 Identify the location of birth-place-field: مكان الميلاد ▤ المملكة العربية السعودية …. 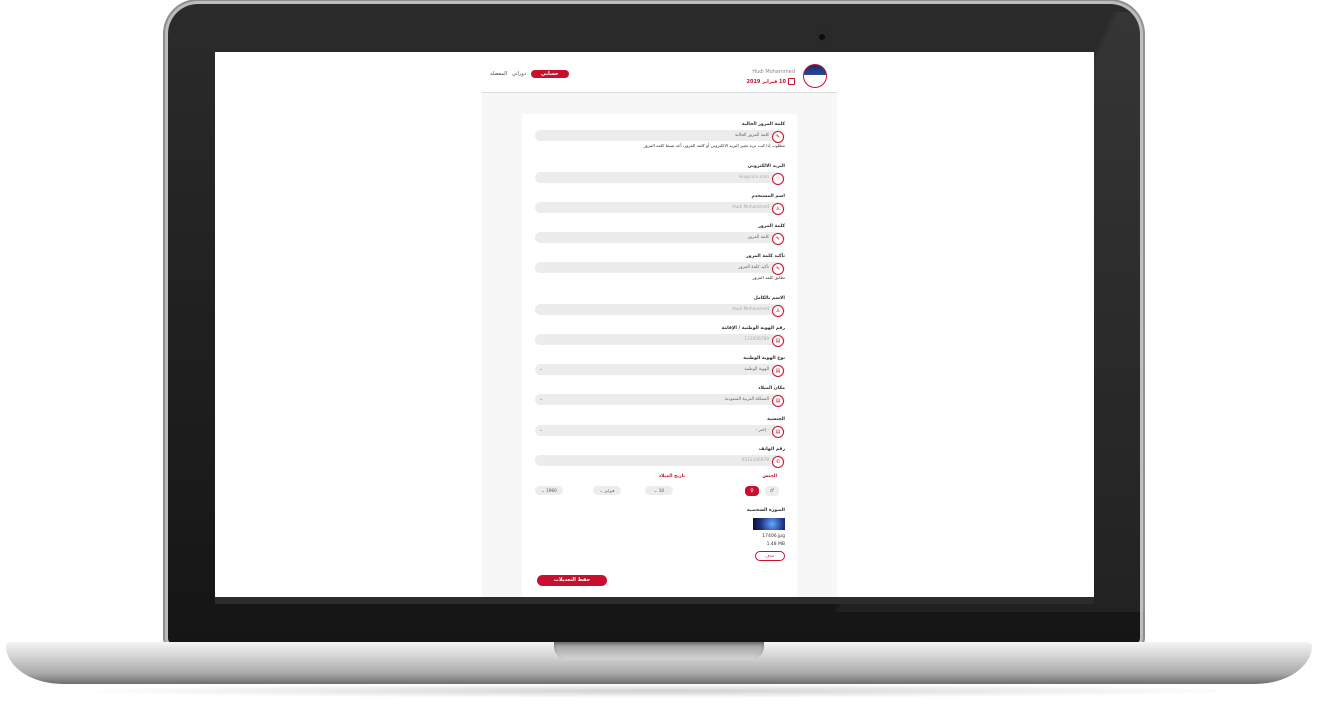
(660, 396).